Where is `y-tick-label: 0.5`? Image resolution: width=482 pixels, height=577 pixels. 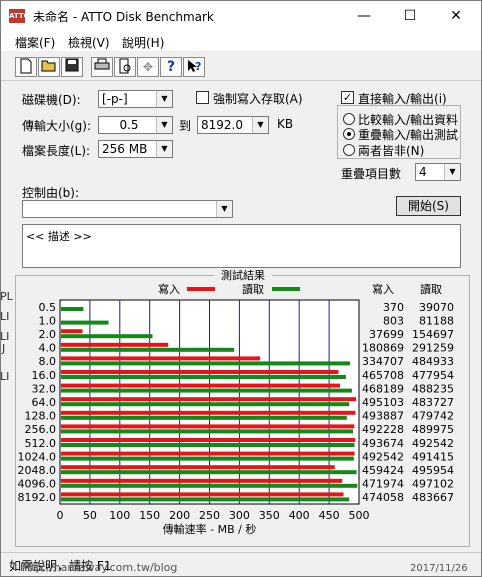
y-tick-label: 0.5 is located at coordinates (48, 307).